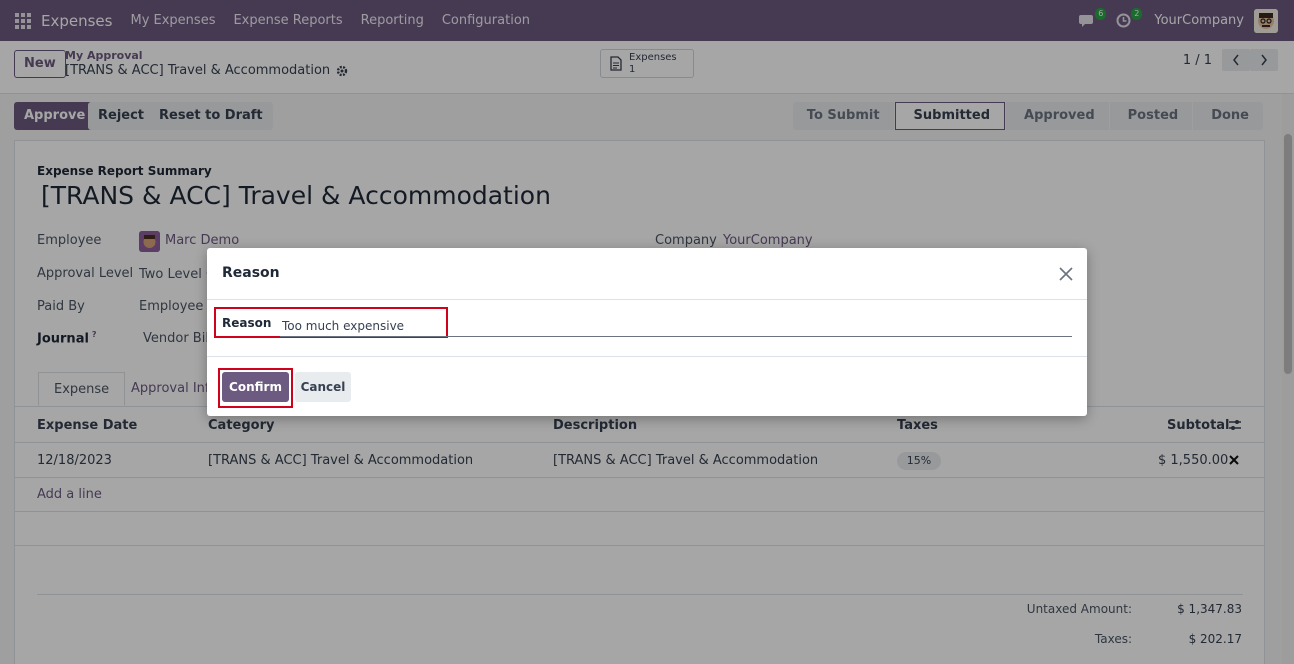 This screenshot has height=664, width=1294. Describe the element at coordinates (251, 273) in the screenshot. I see `dialog-title: Reason` at that location.